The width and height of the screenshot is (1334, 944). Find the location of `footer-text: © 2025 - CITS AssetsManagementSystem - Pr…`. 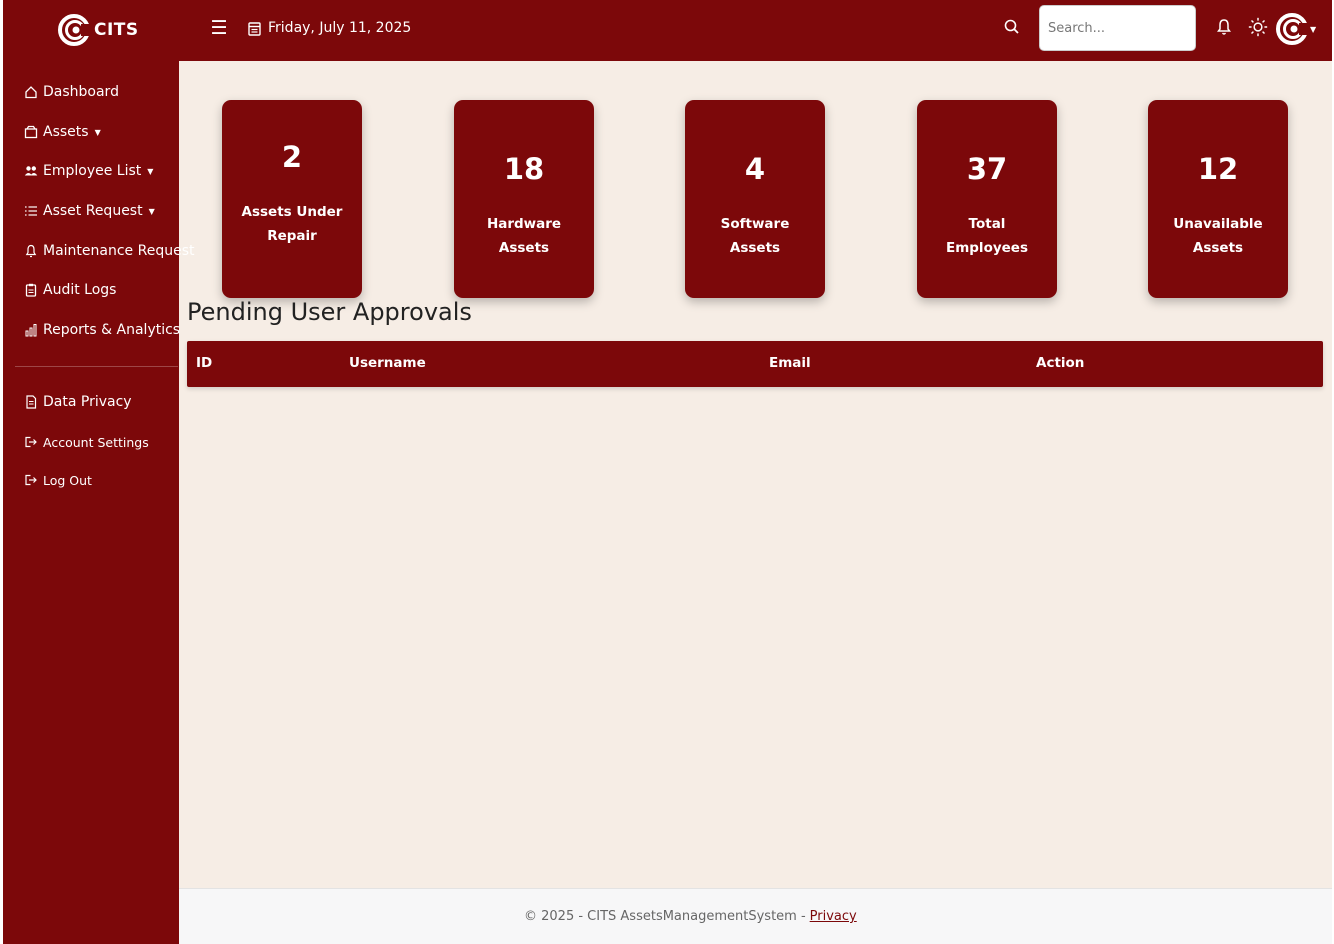

footer-text: © 2025 - CITS AssetsManagementSystem - Pr… is located at coordinates (690, 916).